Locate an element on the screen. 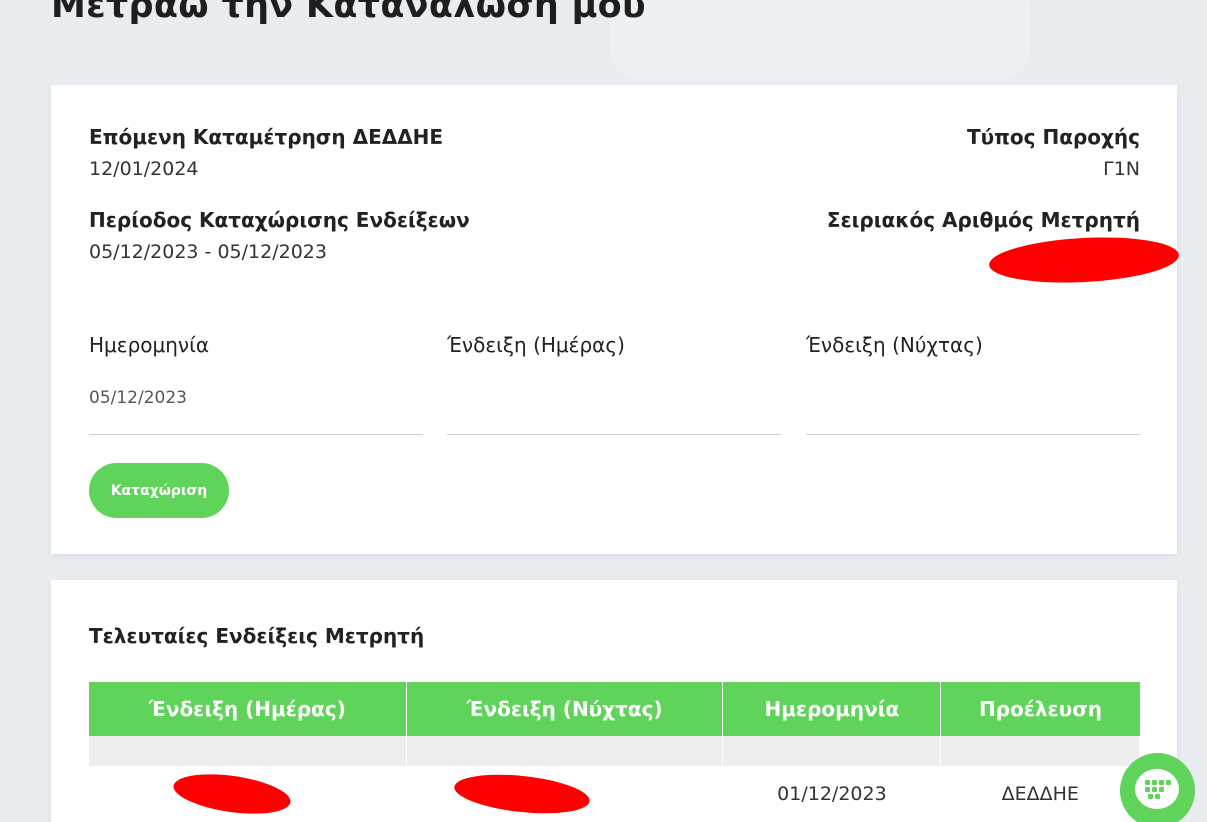 Image resolution: width=1207 pixels, height=822 pixels. date-field: Ημερομηνία 05/12/2023 is located at coordinates (256, 384).